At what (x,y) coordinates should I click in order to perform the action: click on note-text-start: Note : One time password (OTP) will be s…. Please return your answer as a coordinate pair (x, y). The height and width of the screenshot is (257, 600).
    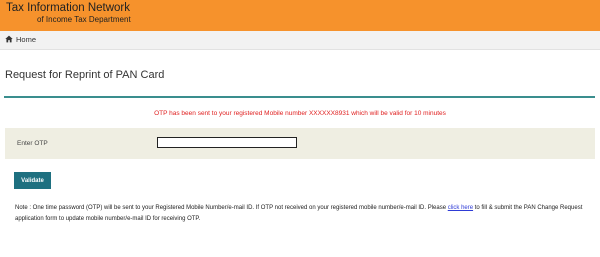
    Looking at the image, I should click on (231, 208).